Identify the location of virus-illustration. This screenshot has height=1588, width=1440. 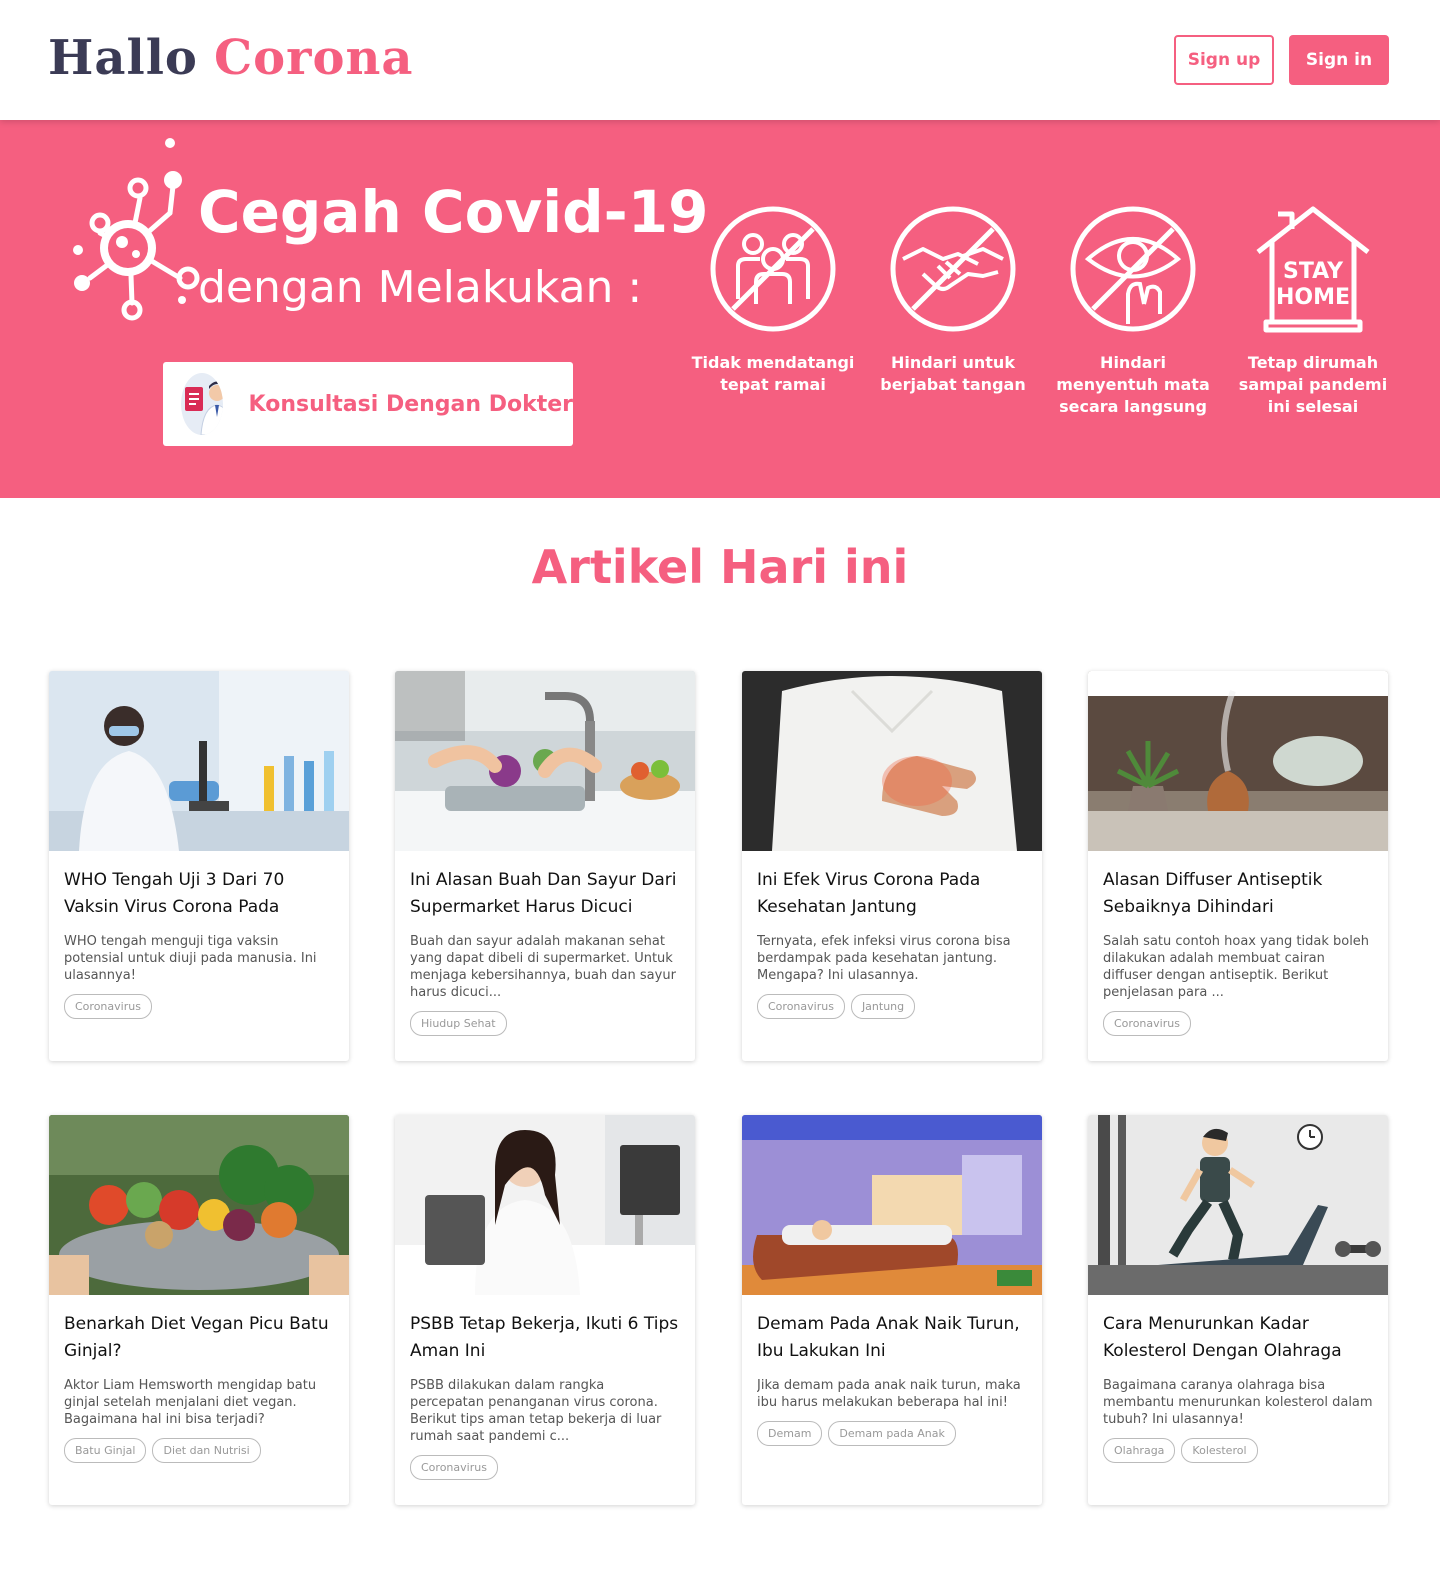
(136, 229).